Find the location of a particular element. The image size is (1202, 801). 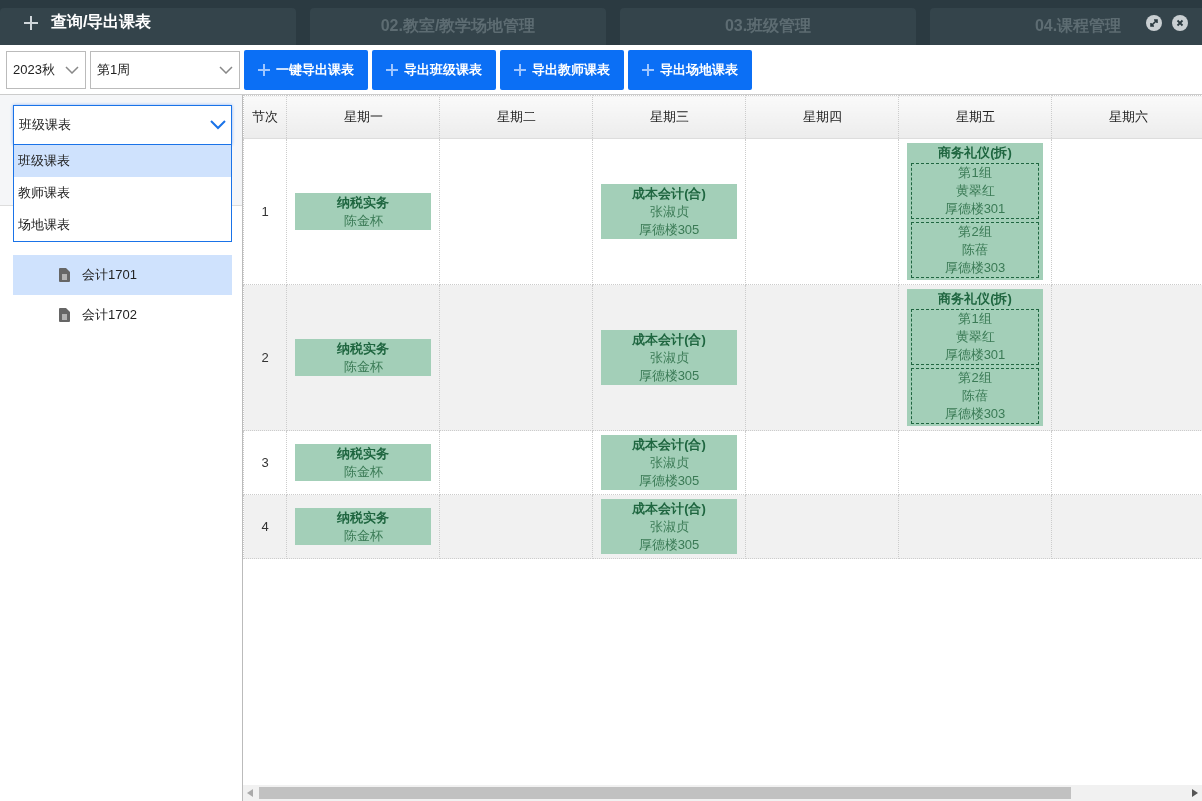

column-header: 星期二 is located at coordinates (516, 117).